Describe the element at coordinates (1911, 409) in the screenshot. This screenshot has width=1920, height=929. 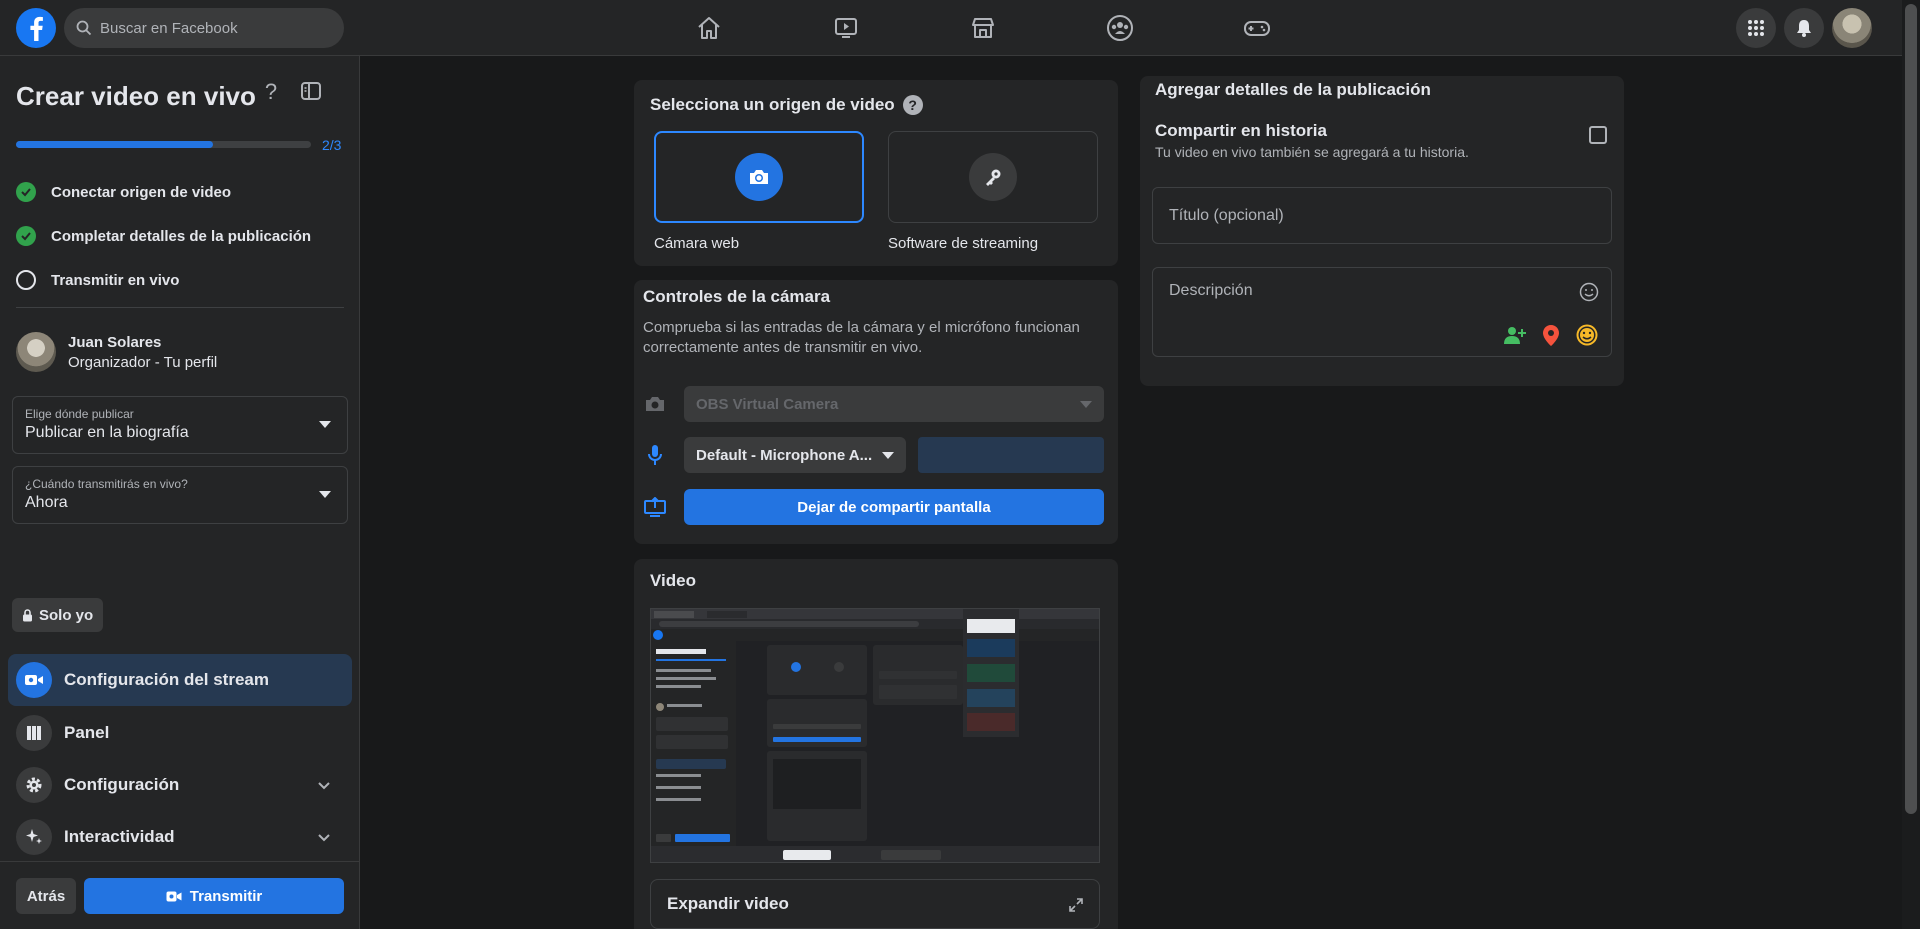
I see `scrollbar-thumb` at that location.